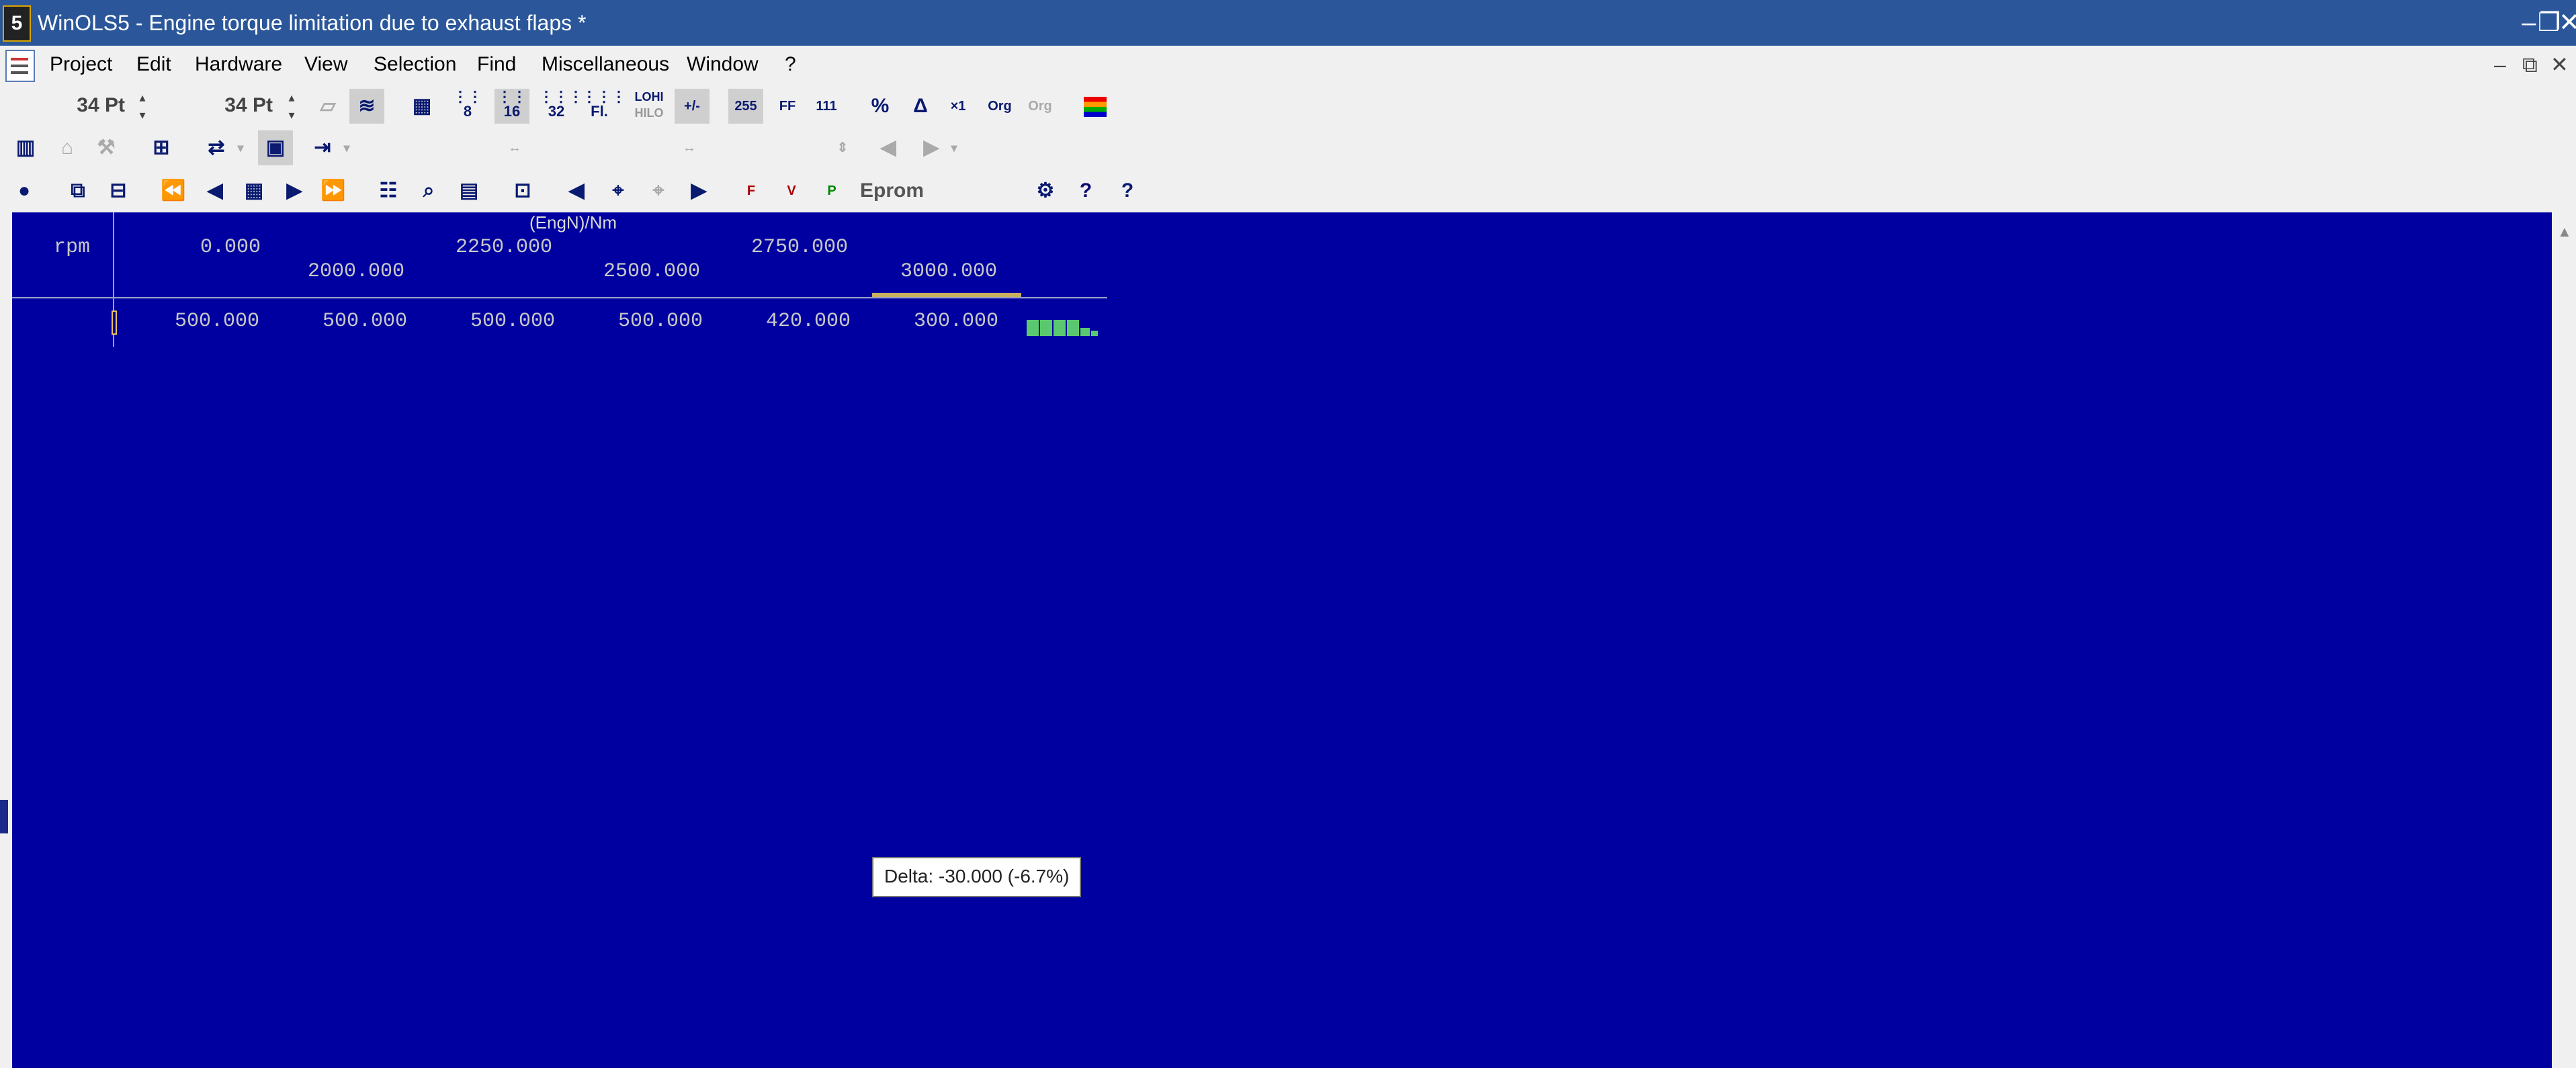 Image resolution: width=2576 pixels, height=1068 pixels. Describe the element at coordinates (327, 106) in the screenshot. I see `text-view-icon: ▱` at that location.